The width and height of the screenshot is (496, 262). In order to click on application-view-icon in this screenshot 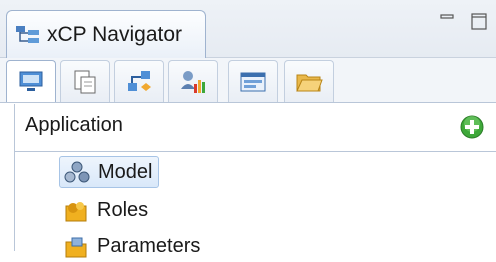, I will do `click(31, 81)`.